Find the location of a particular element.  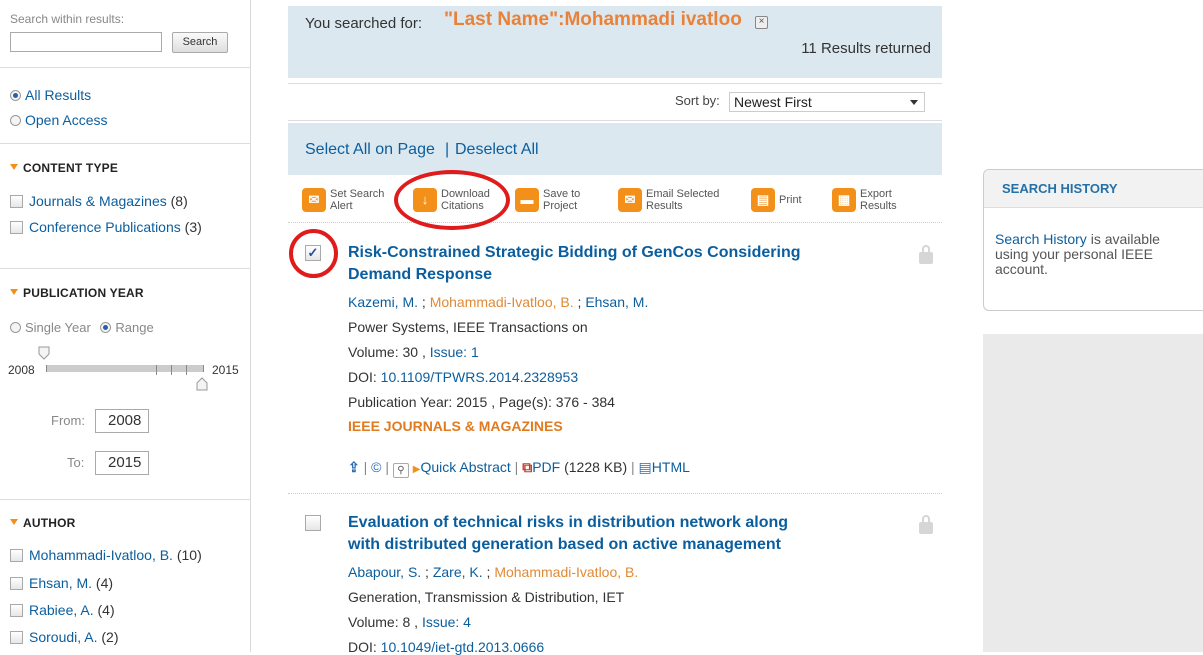

to-year-input: 2015 is located at coordinates (122, 463).